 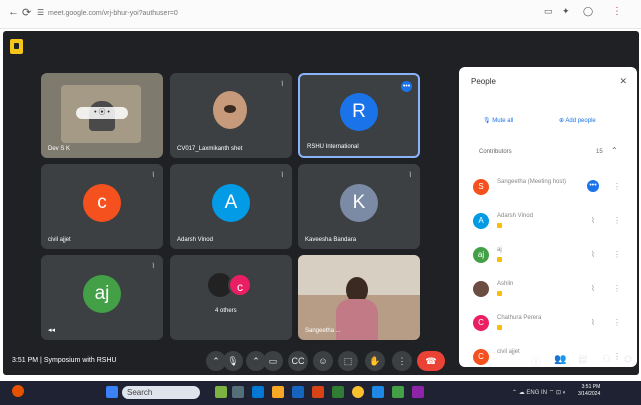 What do you see at coordinates (599, 152) in the screenshot?
I see `contributors-count: 15` at bounding box center [599, 152].